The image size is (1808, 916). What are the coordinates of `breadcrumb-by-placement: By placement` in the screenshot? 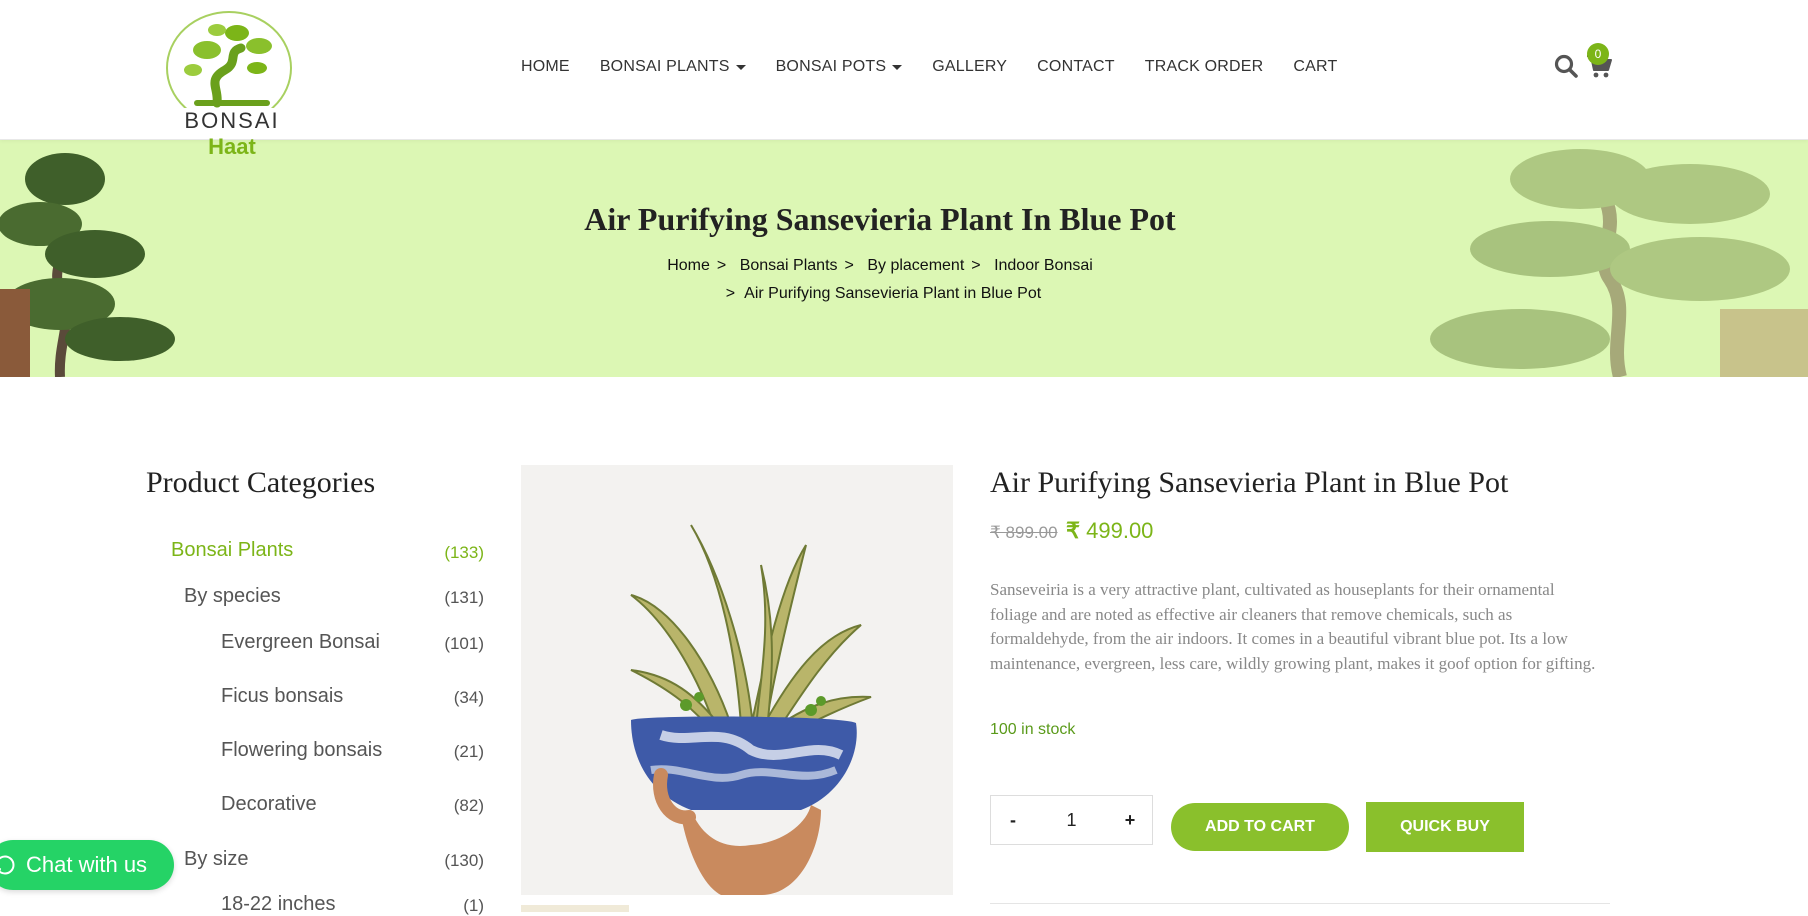 It's located at (915, 265).